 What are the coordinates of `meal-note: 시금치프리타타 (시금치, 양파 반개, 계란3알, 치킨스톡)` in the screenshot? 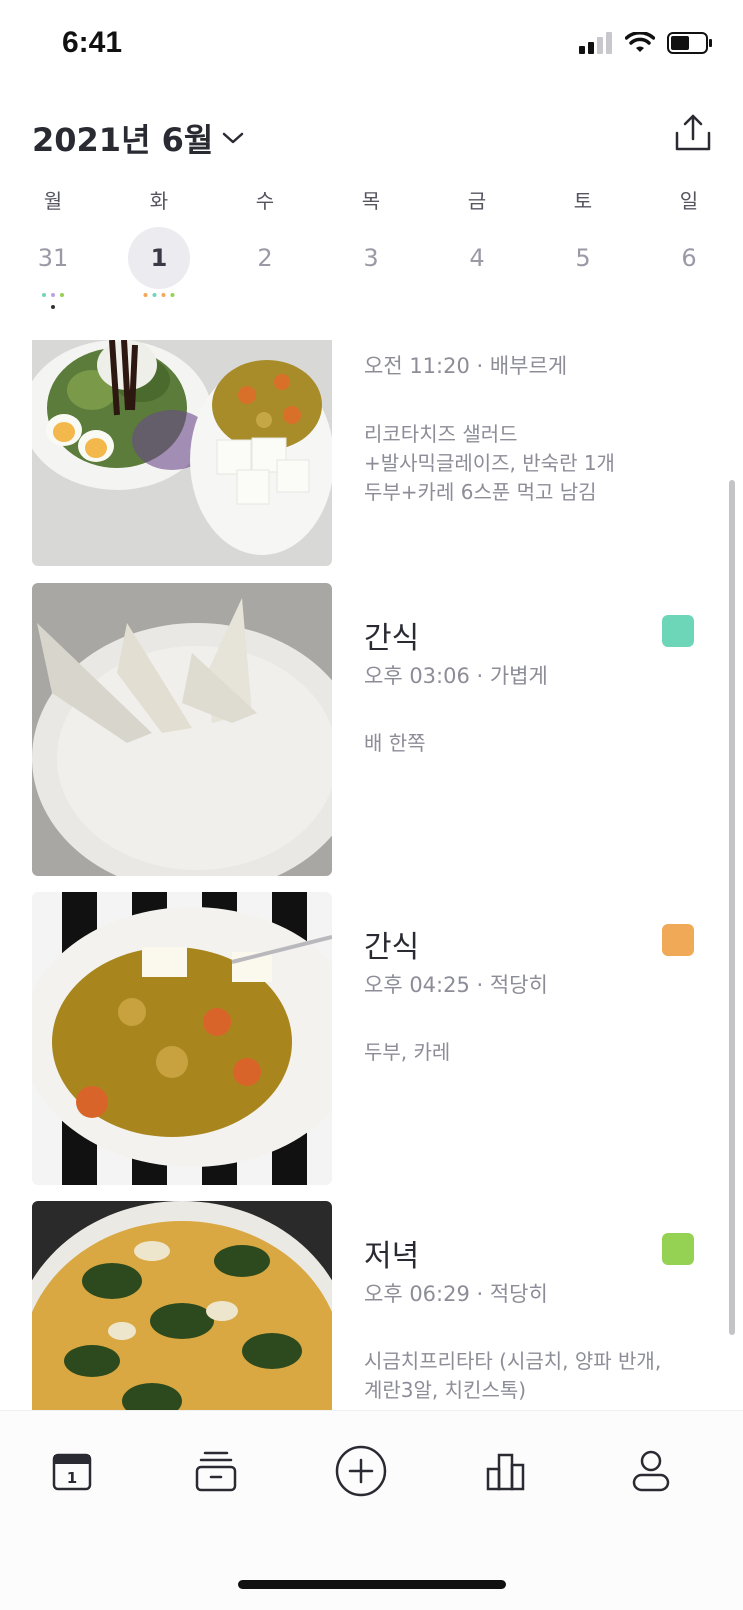 It's located at (534, 1376).